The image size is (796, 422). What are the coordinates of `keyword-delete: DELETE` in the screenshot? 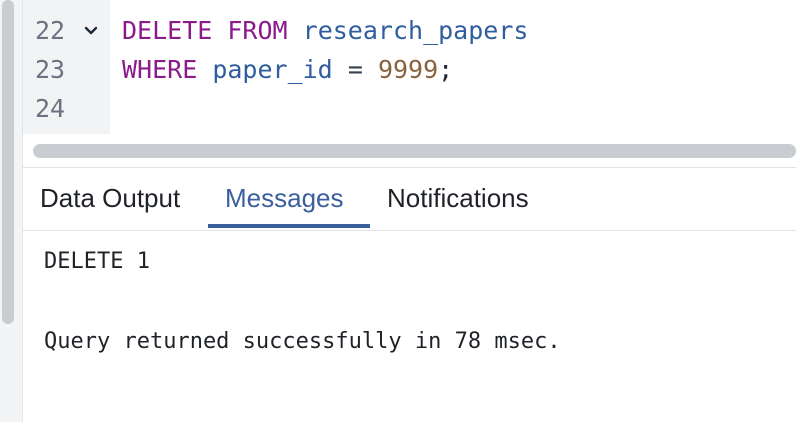 It's located at (167, 30).